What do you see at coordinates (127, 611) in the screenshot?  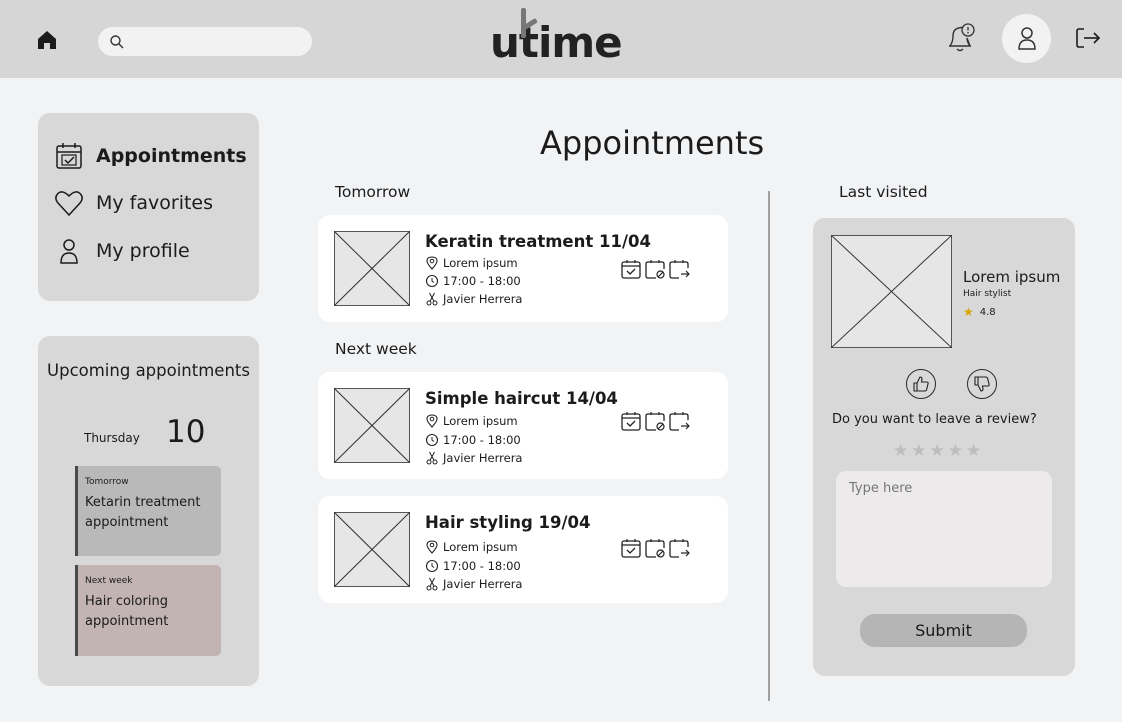 I see `upcoming-item-title: Hair coloring appointment` at bounding box center [127, 611].